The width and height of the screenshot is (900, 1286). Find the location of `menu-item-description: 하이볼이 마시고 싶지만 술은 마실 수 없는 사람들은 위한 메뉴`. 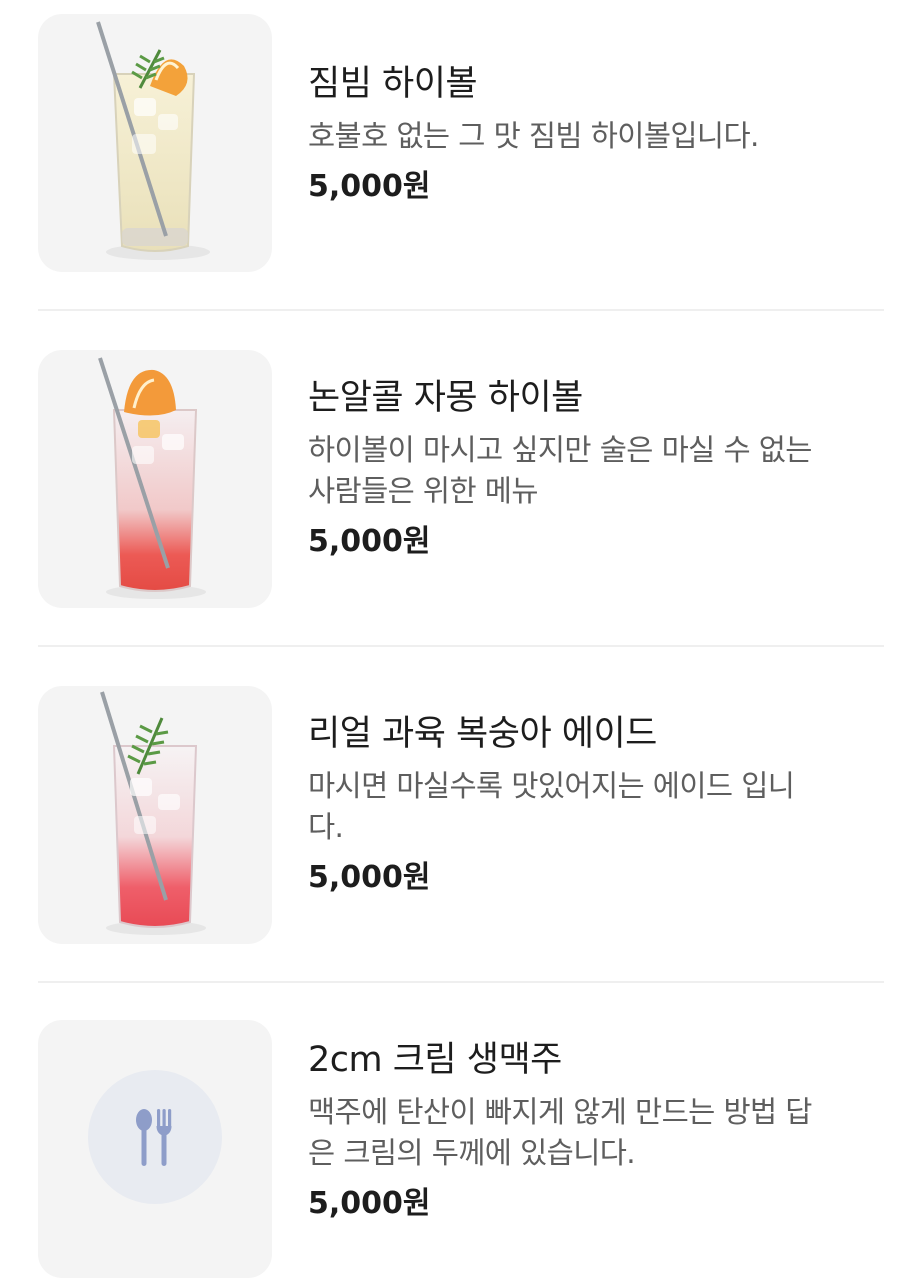

menu-item-description: 하이볼이 마시고 싶지만 술은 마실 수 없는 사람들은 위한 메뉴 is located at coordinates (593, 471).